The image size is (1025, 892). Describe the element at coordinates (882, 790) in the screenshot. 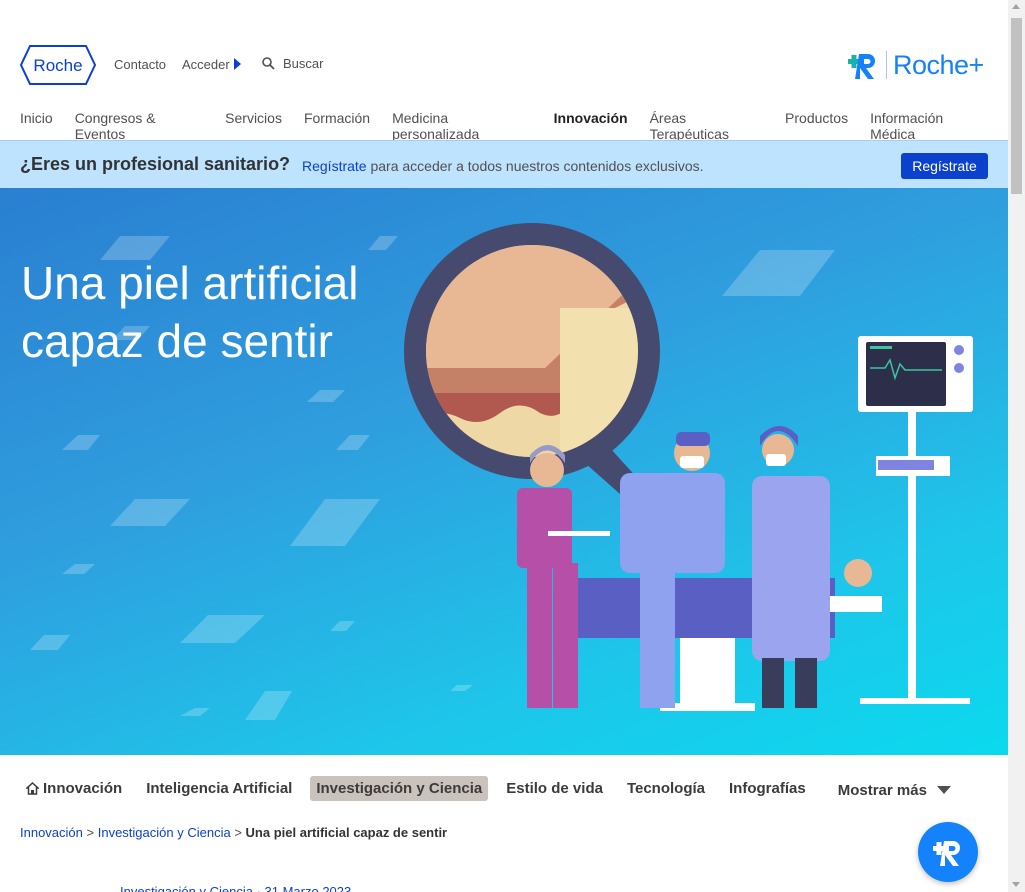

I see `show-more-label: Mostrar más` at that location.